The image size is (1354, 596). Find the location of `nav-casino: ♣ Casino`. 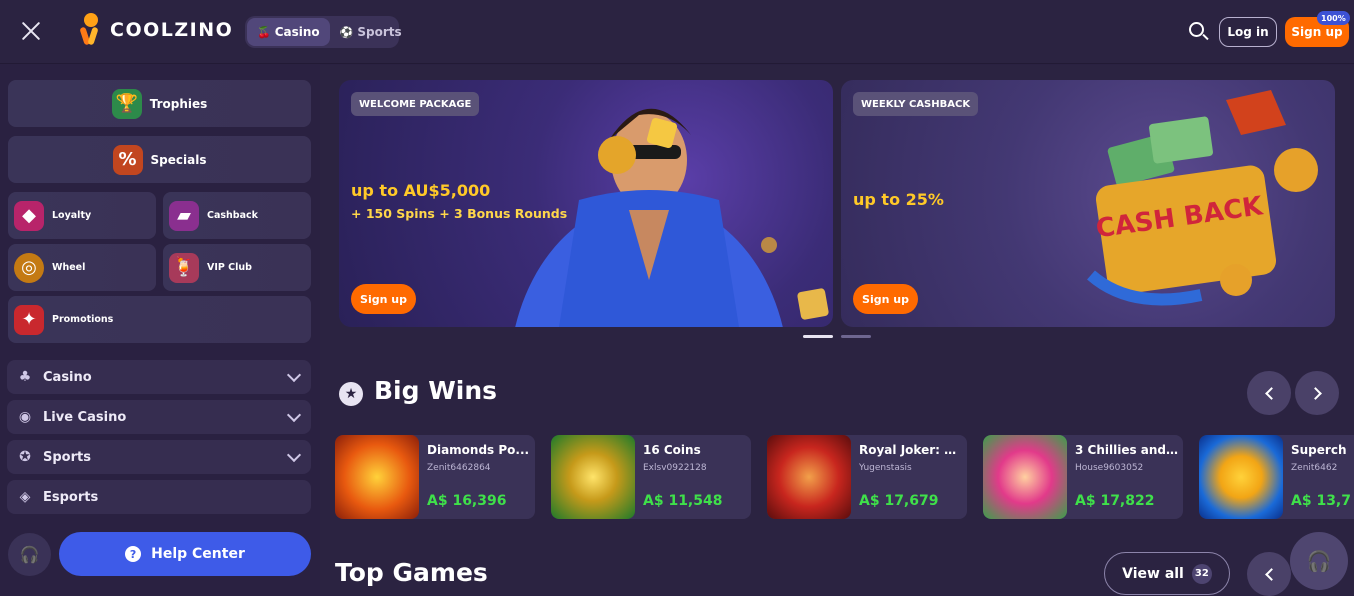

nav-casino: ♣ Casino is located at coordinates (159, 377).